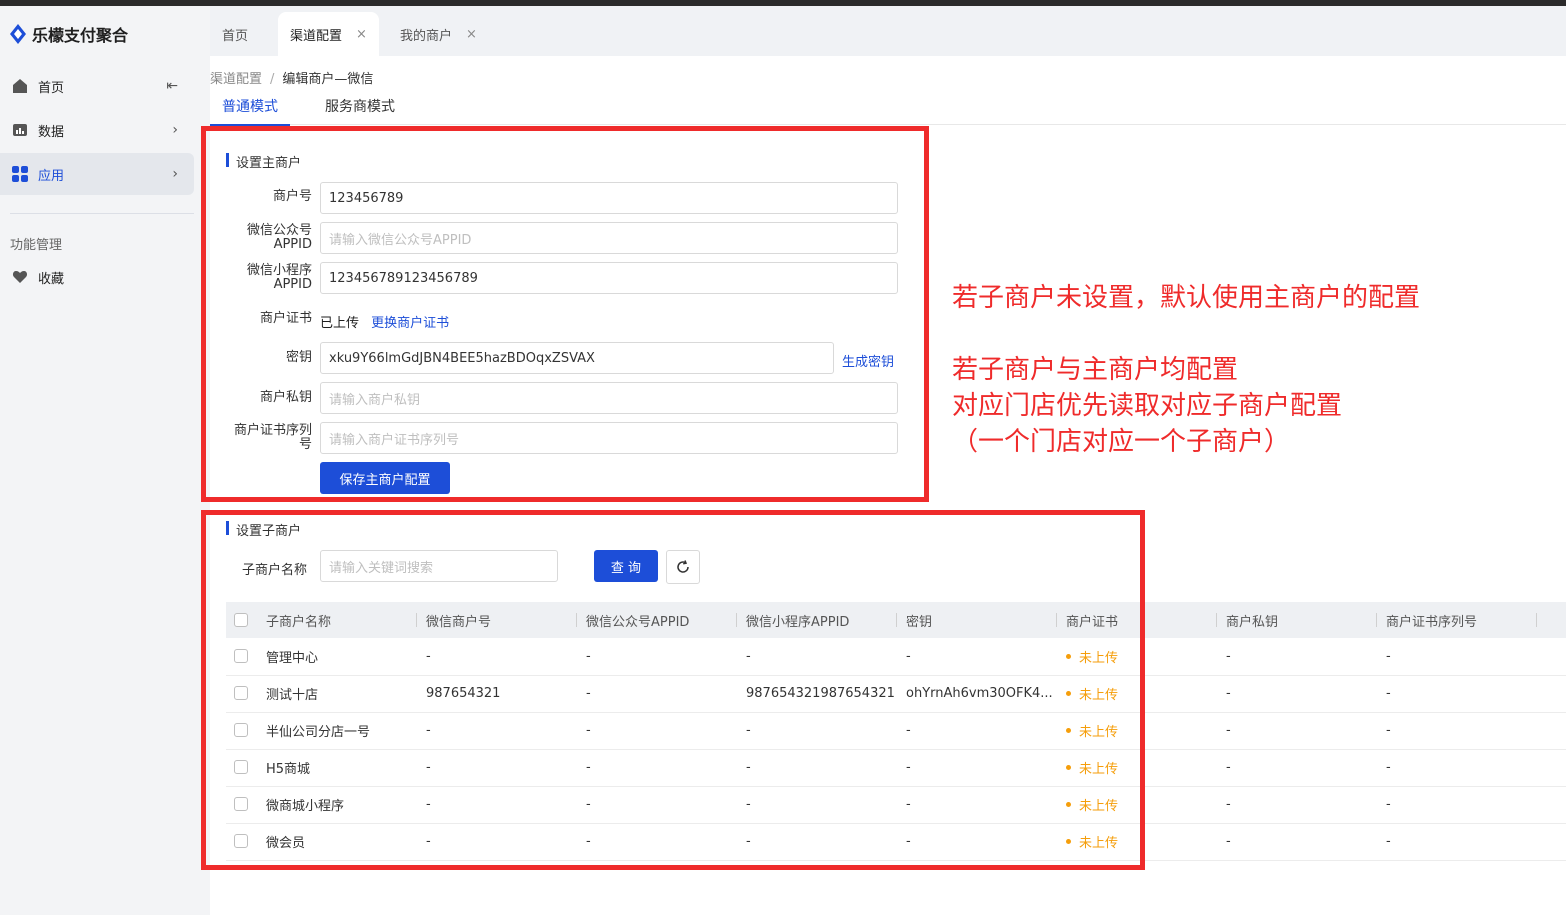 This screenshot has height=915, width=1566. I want to click on tab-my-merchants: 我的商户 ×, so click(438, 34).